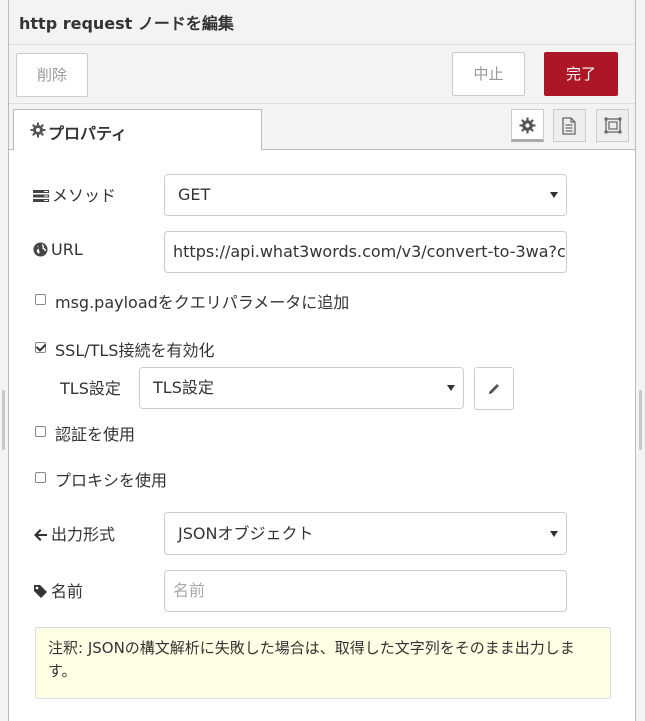 The width and height of the screenshot is (645, 721). What do you see at coordinates (135, 350) in the screenshot?
I see `ssl-label: SSL/TLS接続を有効化` at bounding box center [135, 350].